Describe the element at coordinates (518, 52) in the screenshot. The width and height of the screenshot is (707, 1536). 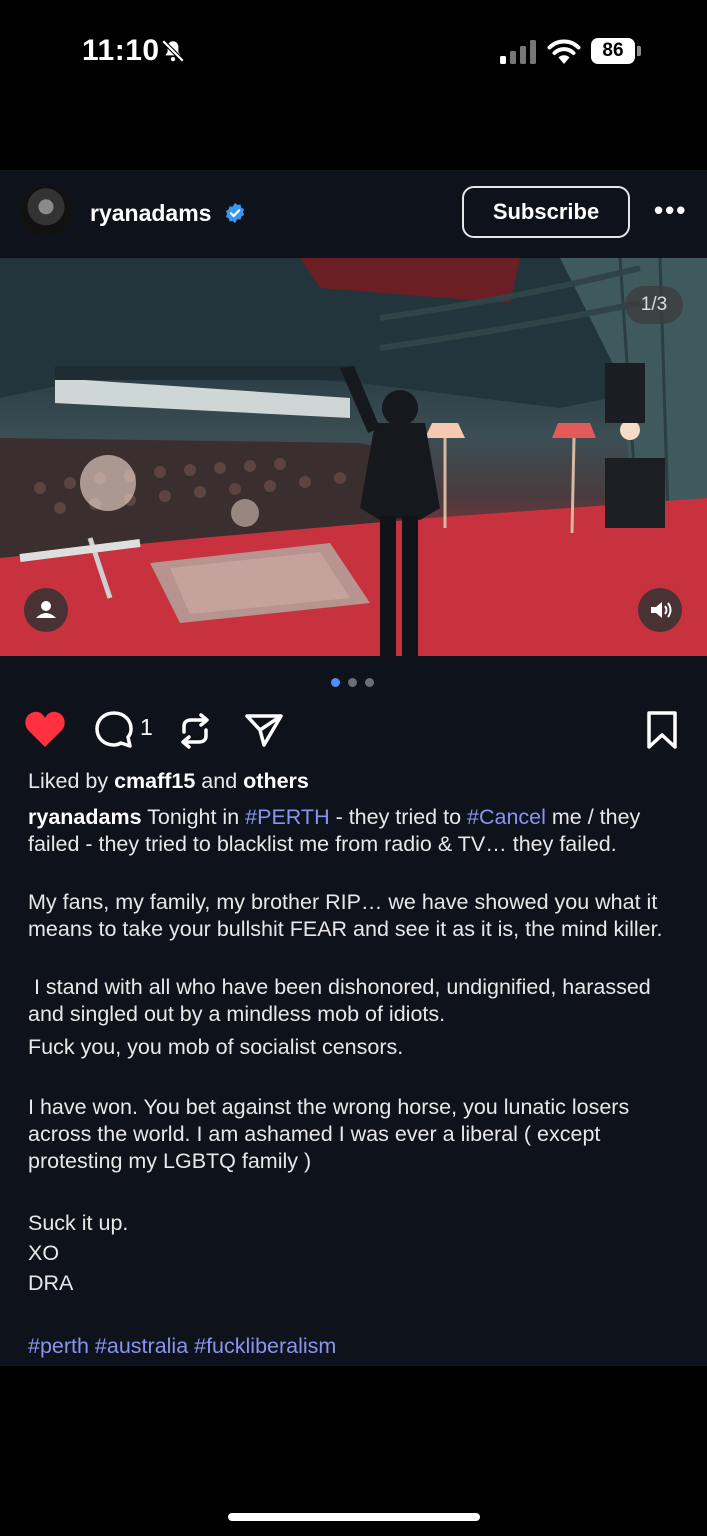
I see `cellular-signal-icon` at that location.